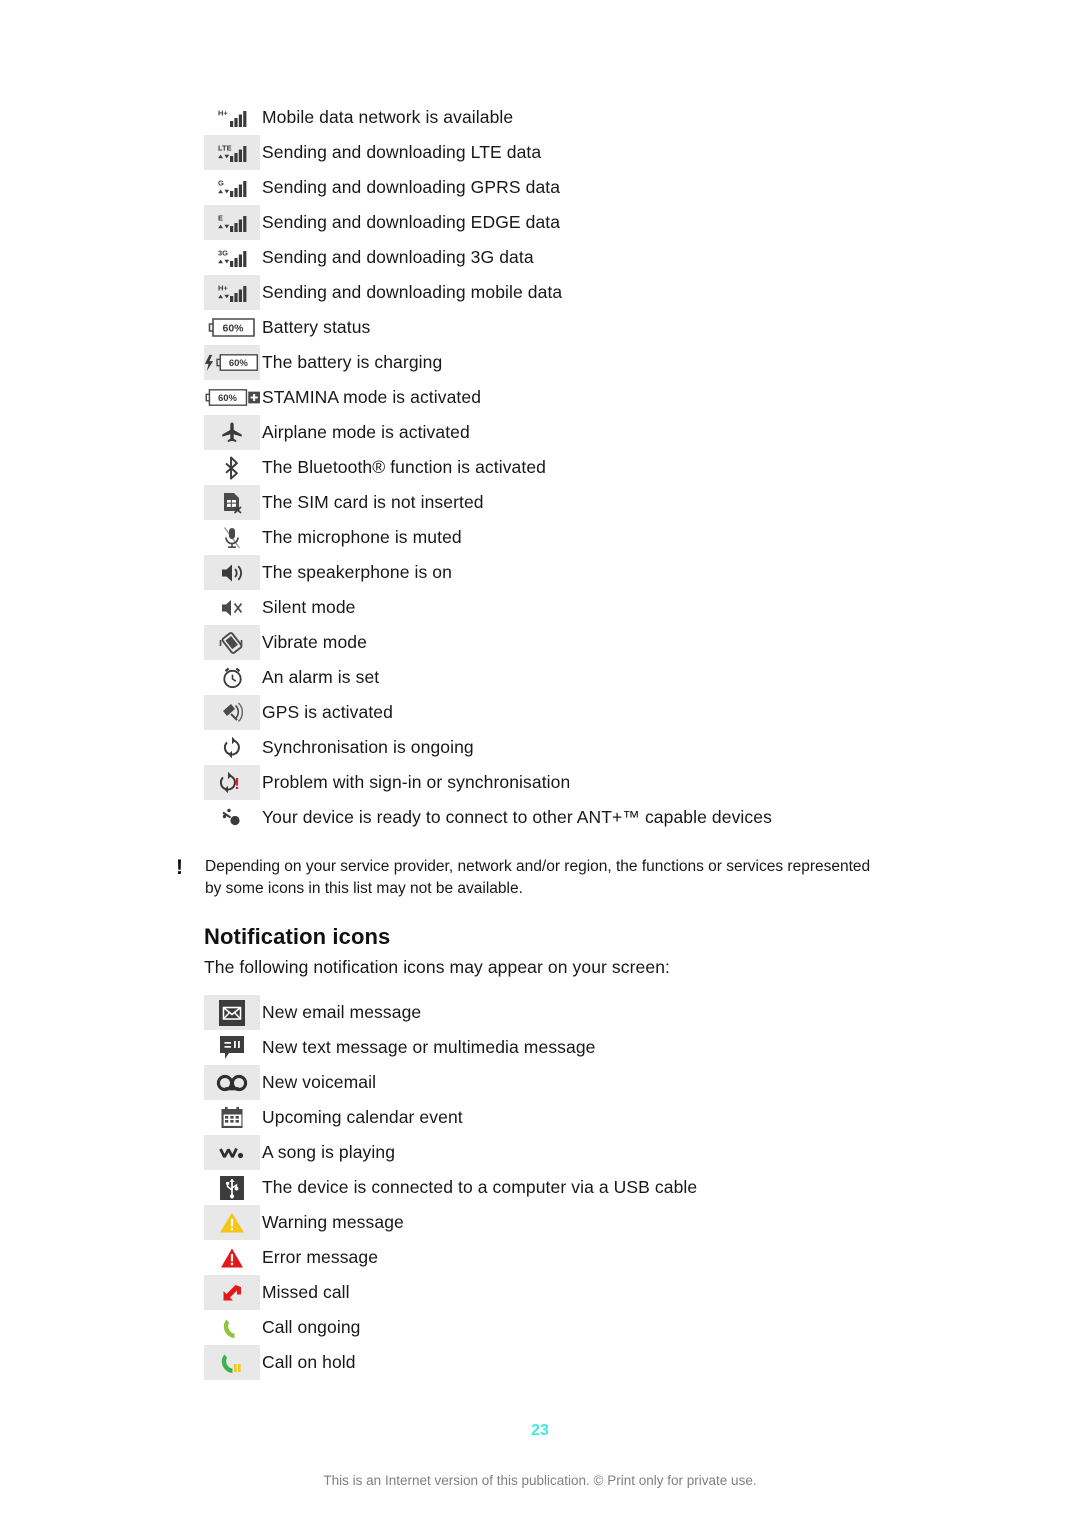 The height and width of the screenshot is (1527, 1080). What do you see at coordinates (319, 1082) in the screenshot?
I see `icon-description-label: New voicemail` at bounding box center [319, 1082].